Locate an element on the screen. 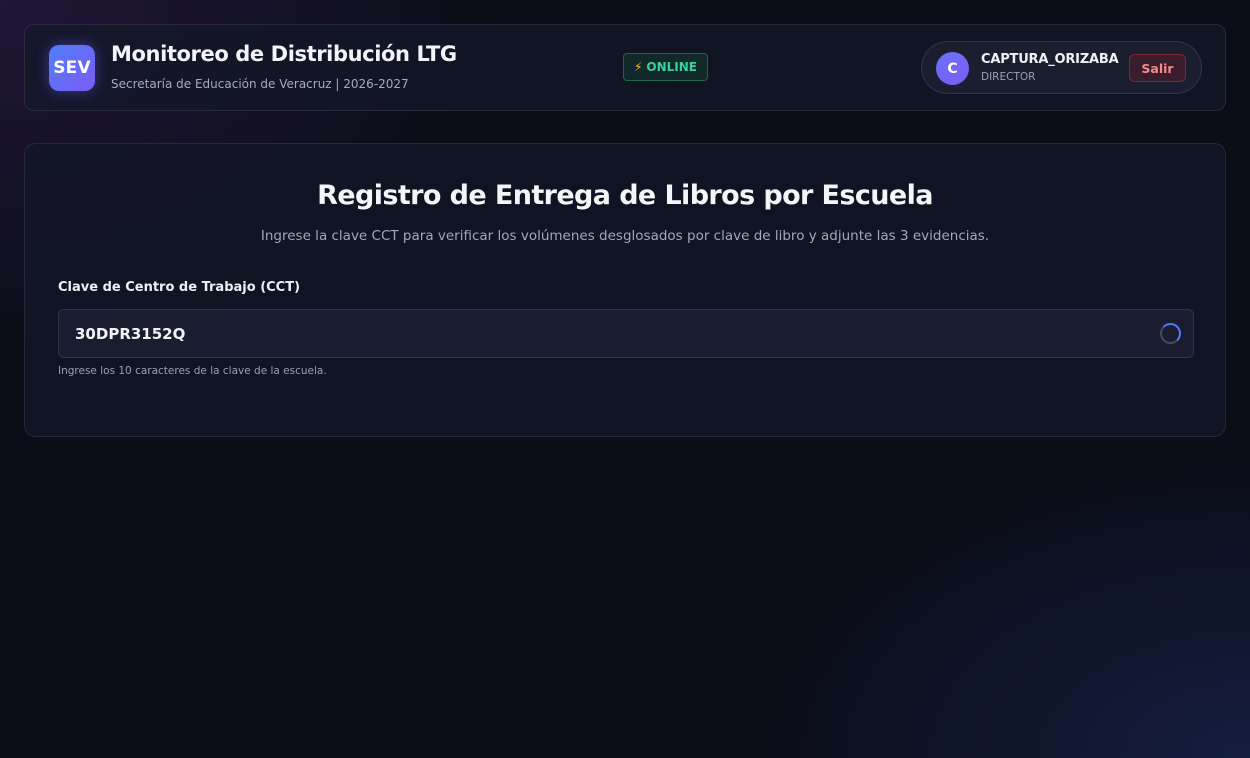 The width and height of the screenshot is (1250, 758). status-label: ONLINE is located at coordinates (672, 67).